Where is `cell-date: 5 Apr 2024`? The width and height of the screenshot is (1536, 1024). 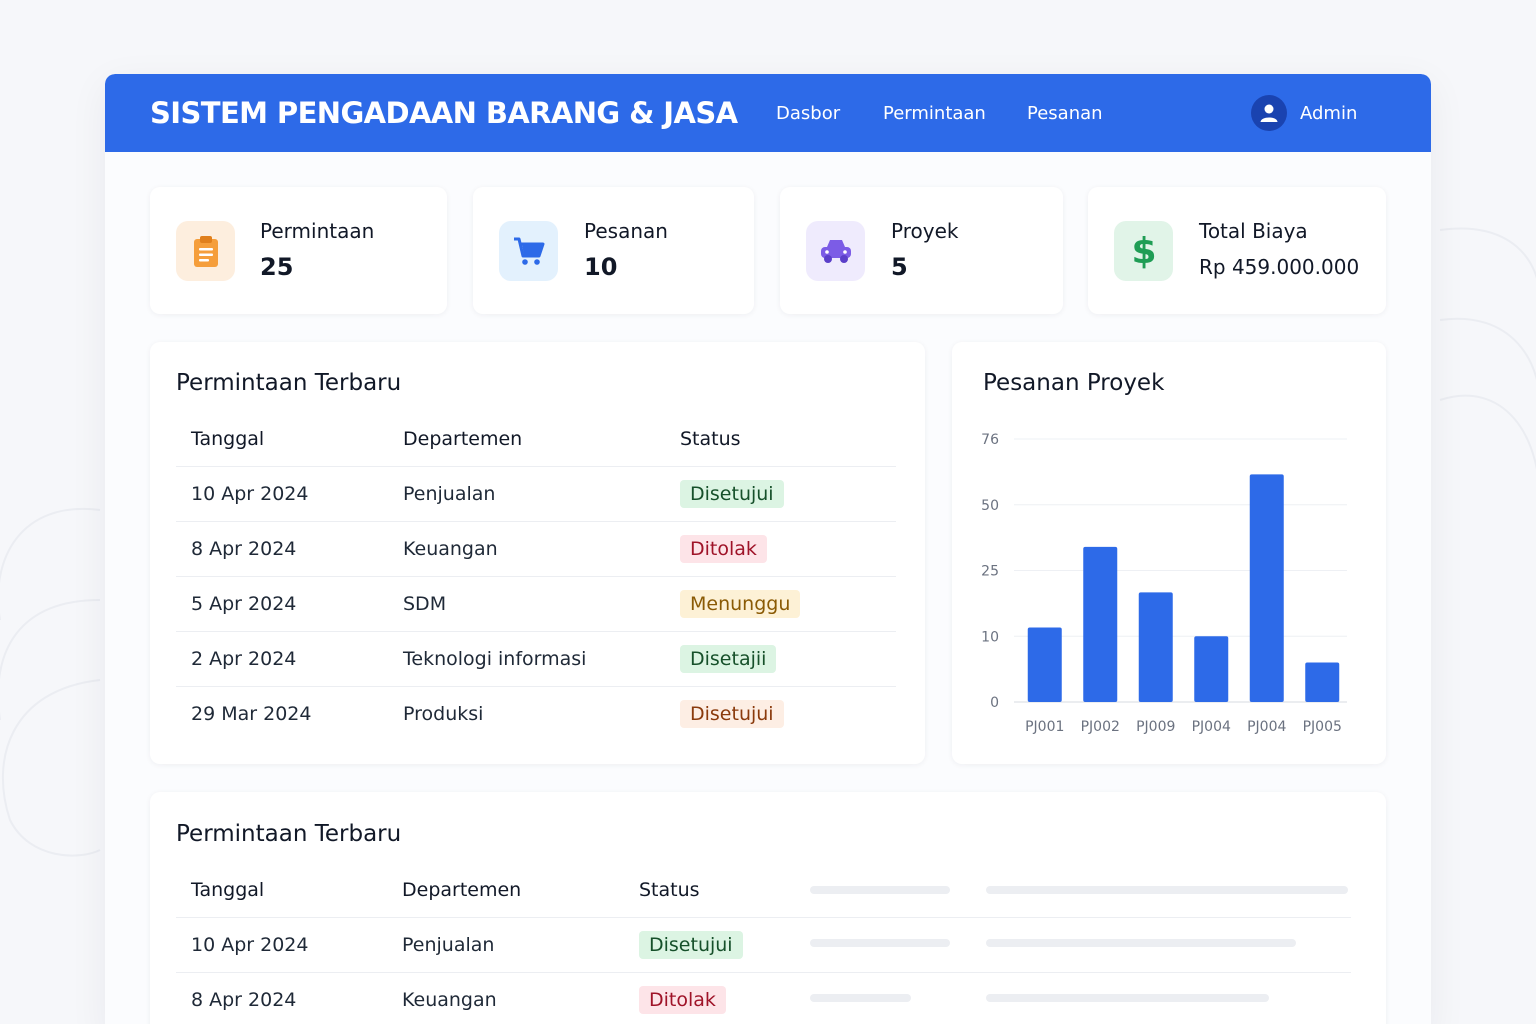
cell-date: 5 Apr 2024 is located at coordinates (282, 603).